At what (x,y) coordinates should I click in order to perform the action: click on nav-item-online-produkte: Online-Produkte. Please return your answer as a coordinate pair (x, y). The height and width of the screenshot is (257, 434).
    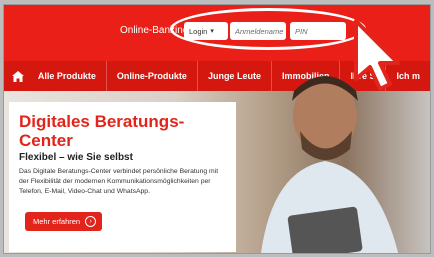
    Looking at the image, I should click on (151, 76).